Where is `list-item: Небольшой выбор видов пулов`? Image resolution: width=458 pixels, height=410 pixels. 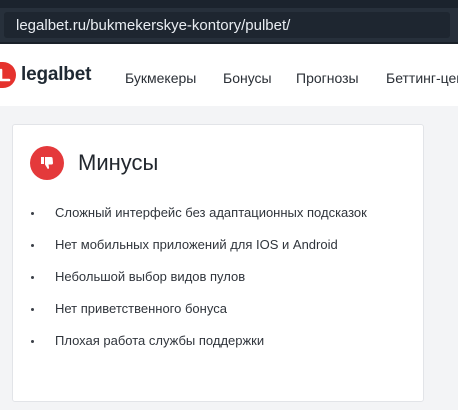 list-item: Небольшой выбор видов пулов is located at coordinates (199, 284).